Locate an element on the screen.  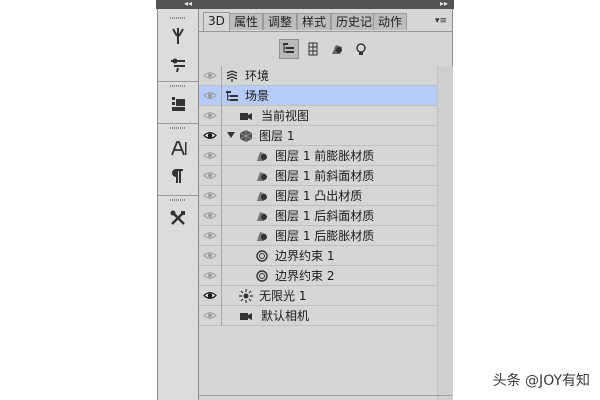
whole-scene-filter-icon is located at coordinates (289, 49).